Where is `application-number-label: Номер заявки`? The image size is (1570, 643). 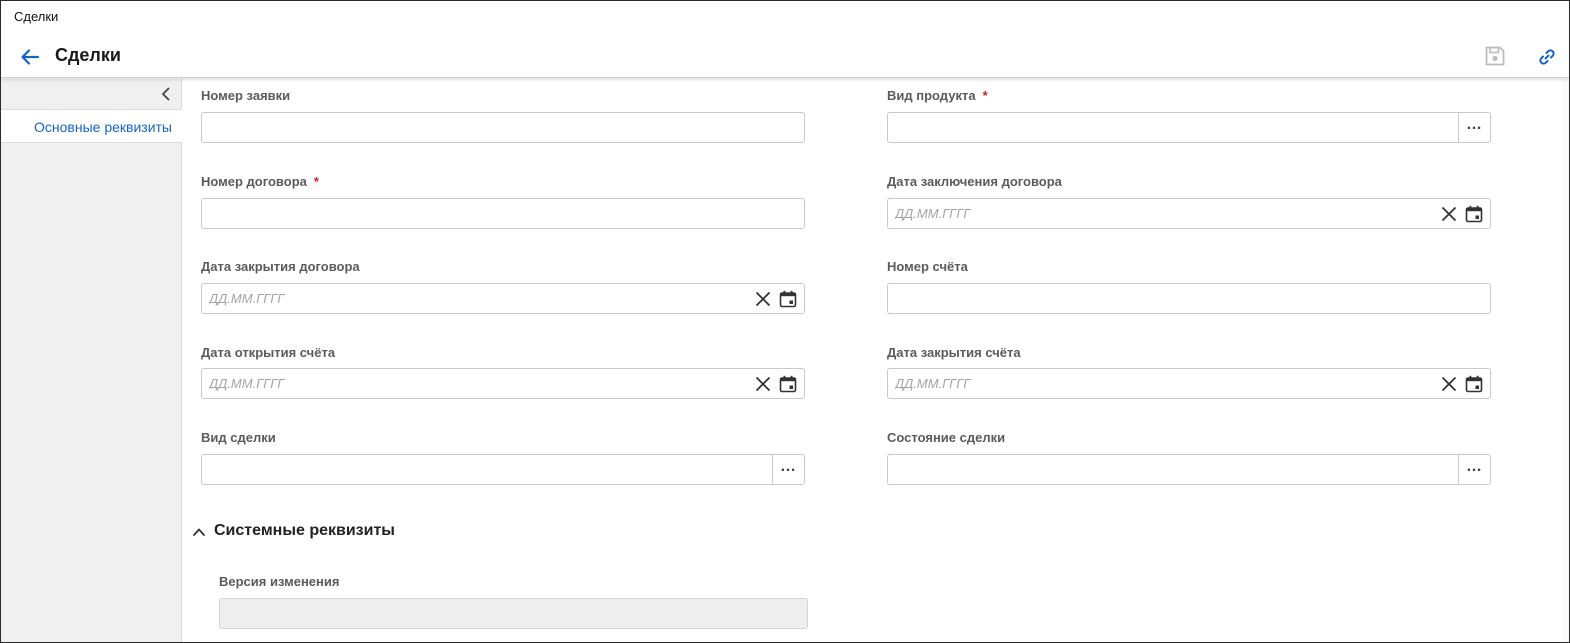
application-number-label: Номер заявки is located at coordinates (246, 95).